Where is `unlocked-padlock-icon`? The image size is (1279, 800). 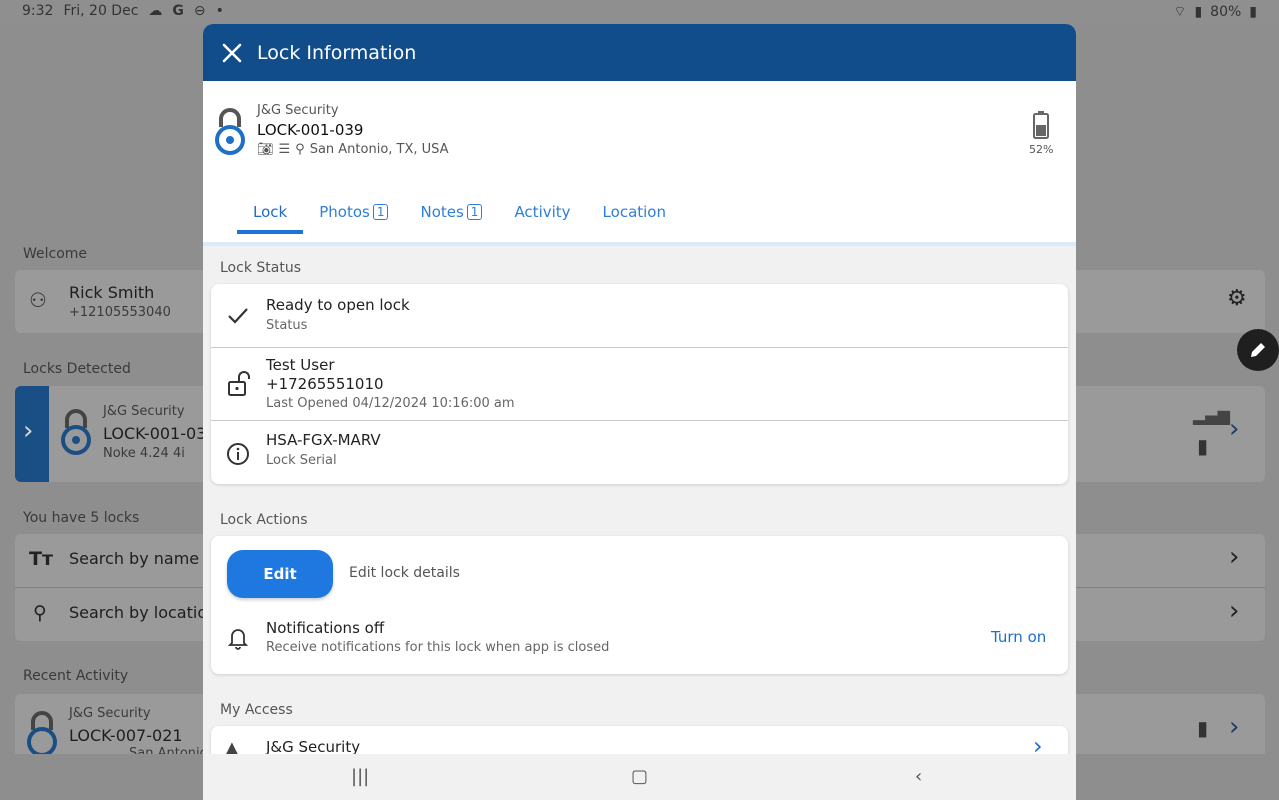 unlocked-padlock-icon is located at coordinates (239, 383).